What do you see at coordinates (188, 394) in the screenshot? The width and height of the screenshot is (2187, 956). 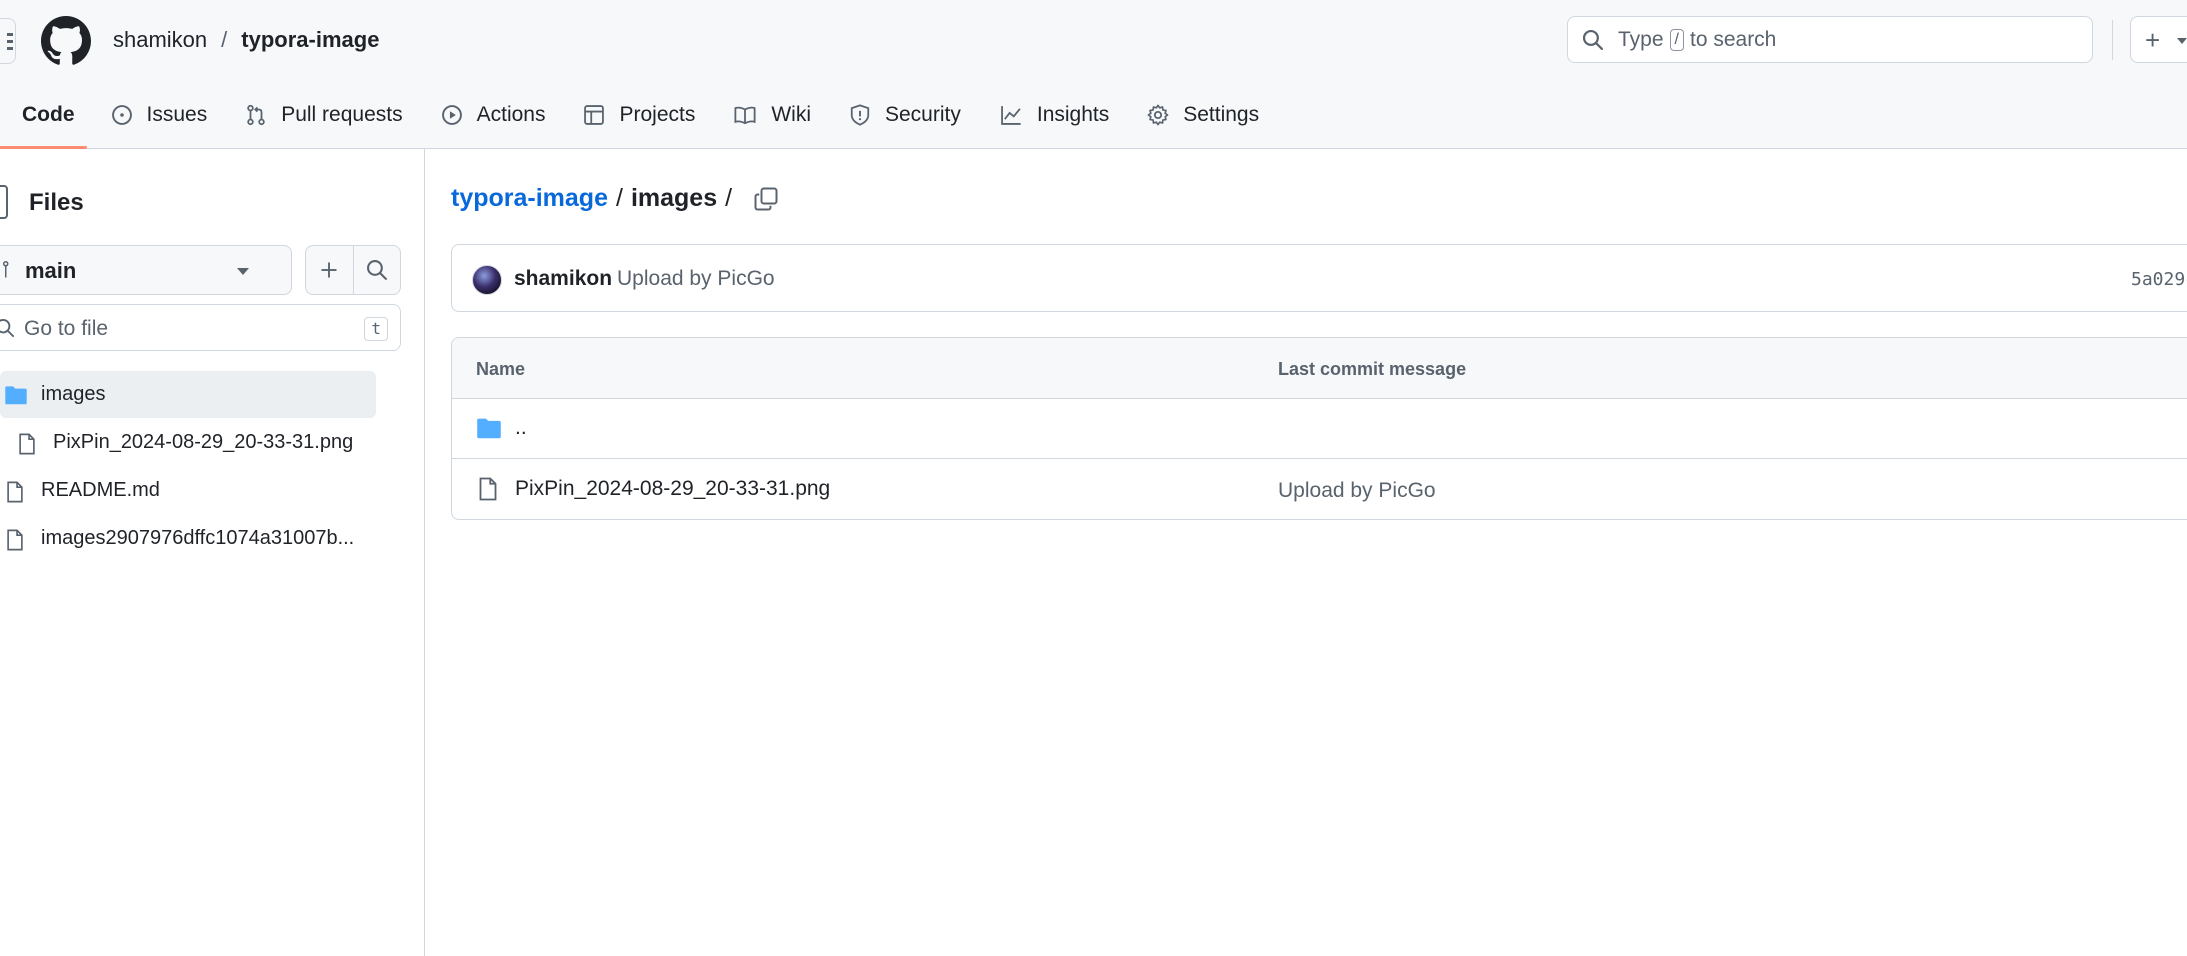 I see `tree-item-images-folder: images` at bounding box center [188, 394].